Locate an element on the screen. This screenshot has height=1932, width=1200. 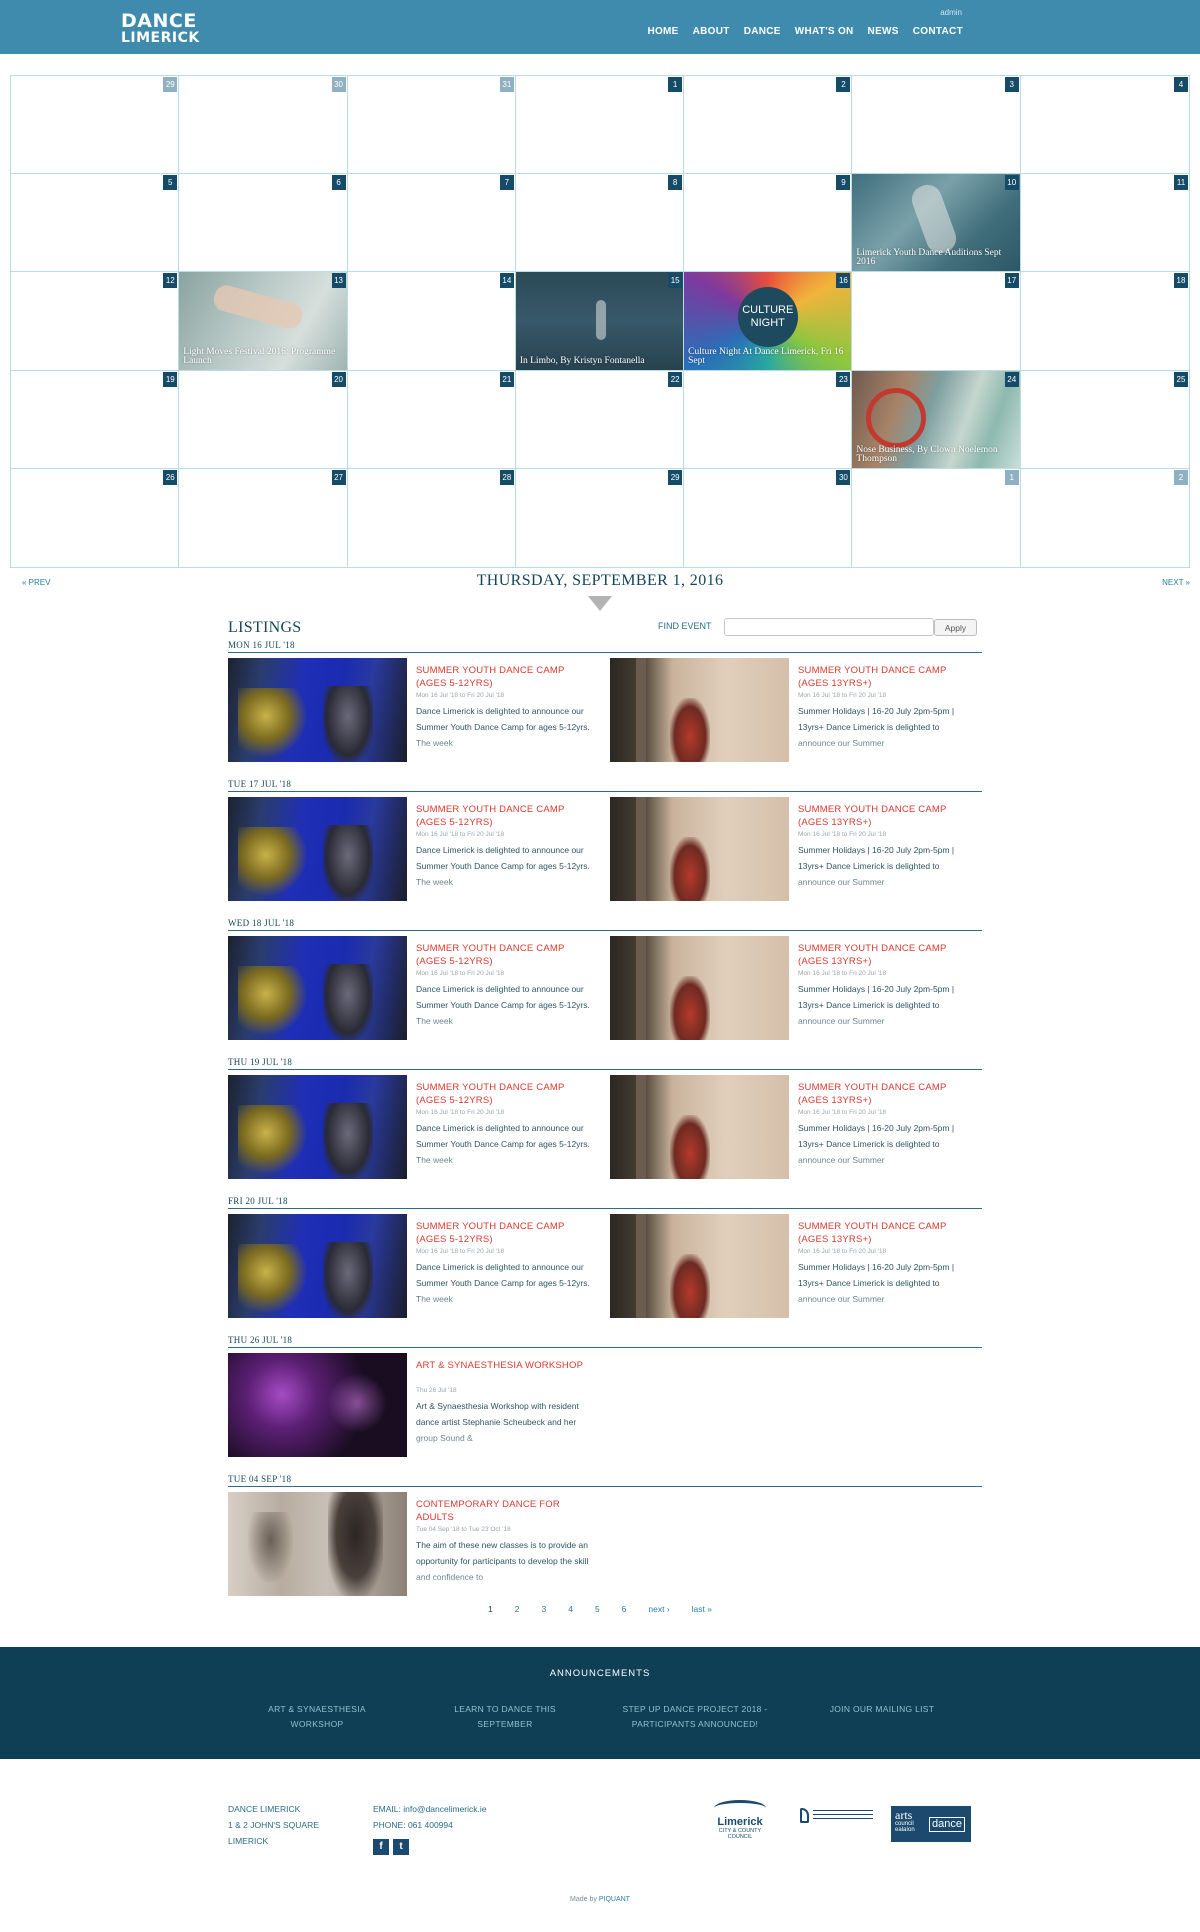
calendar-day-cell: 20 is located at coordinates (263, 419).